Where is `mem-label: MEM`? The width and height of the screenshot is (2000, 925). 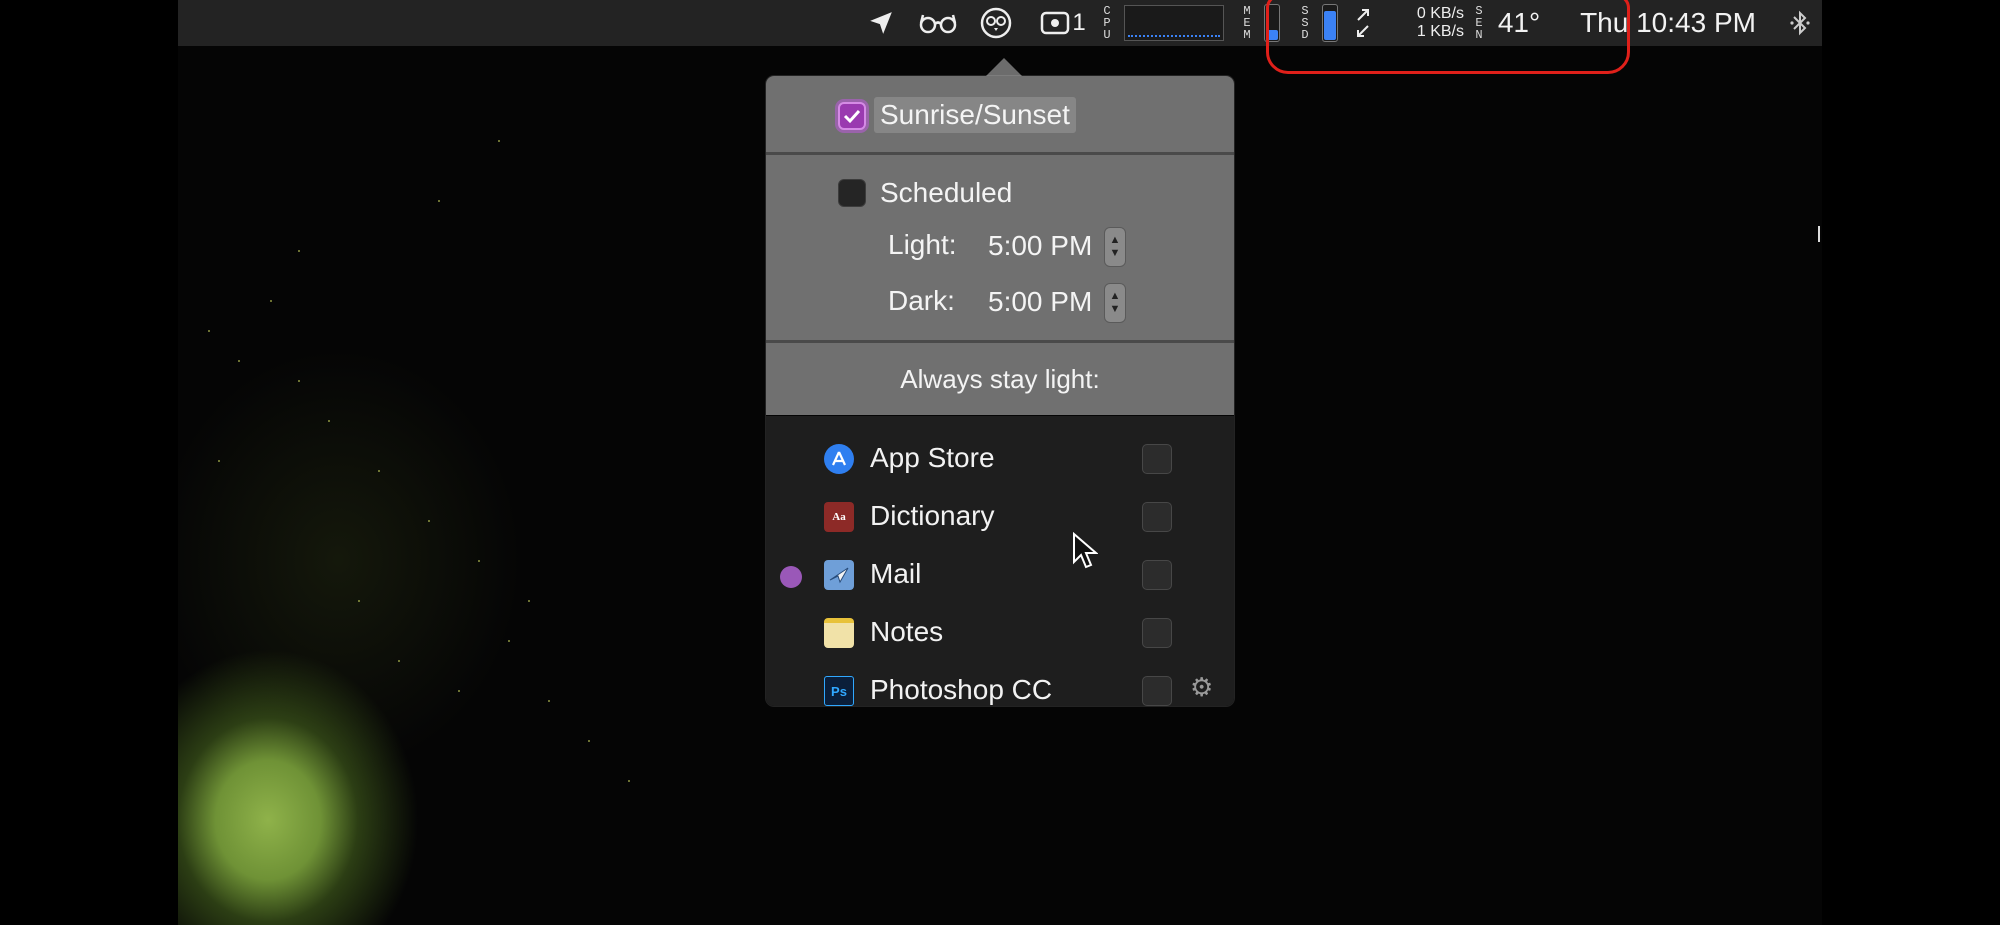
mem-label: MEM is located at coordinates (1247, 23).